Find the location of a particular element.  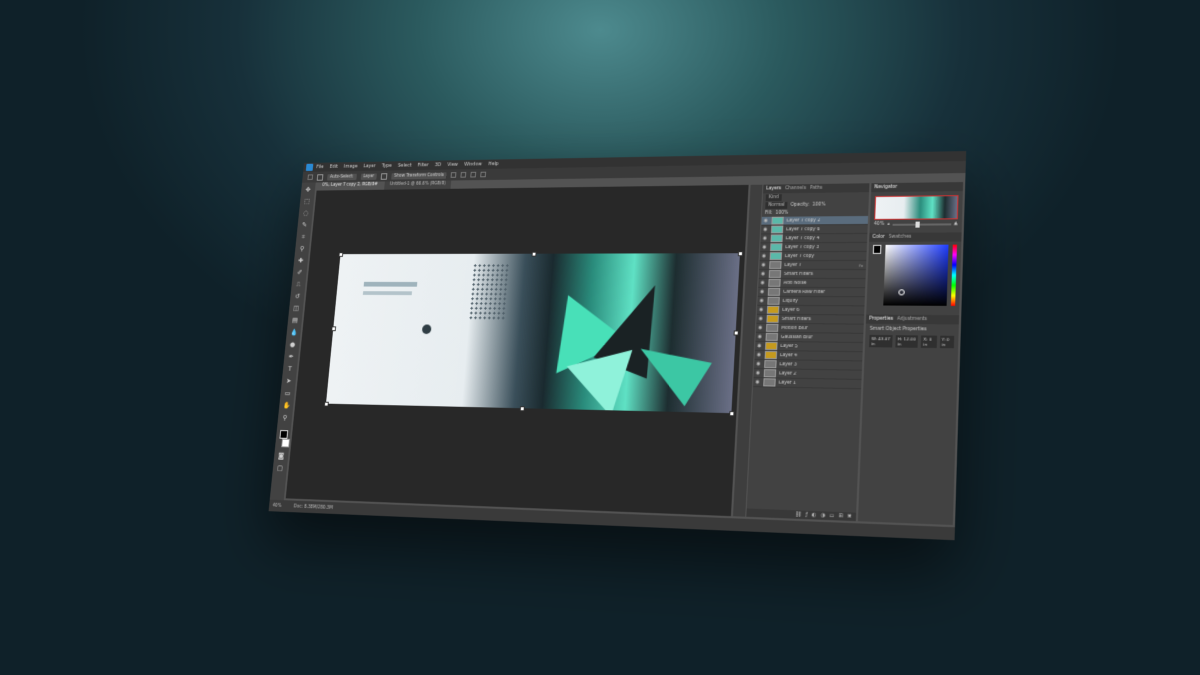

show-transform-checkbox is located at coordinates (384, 176).